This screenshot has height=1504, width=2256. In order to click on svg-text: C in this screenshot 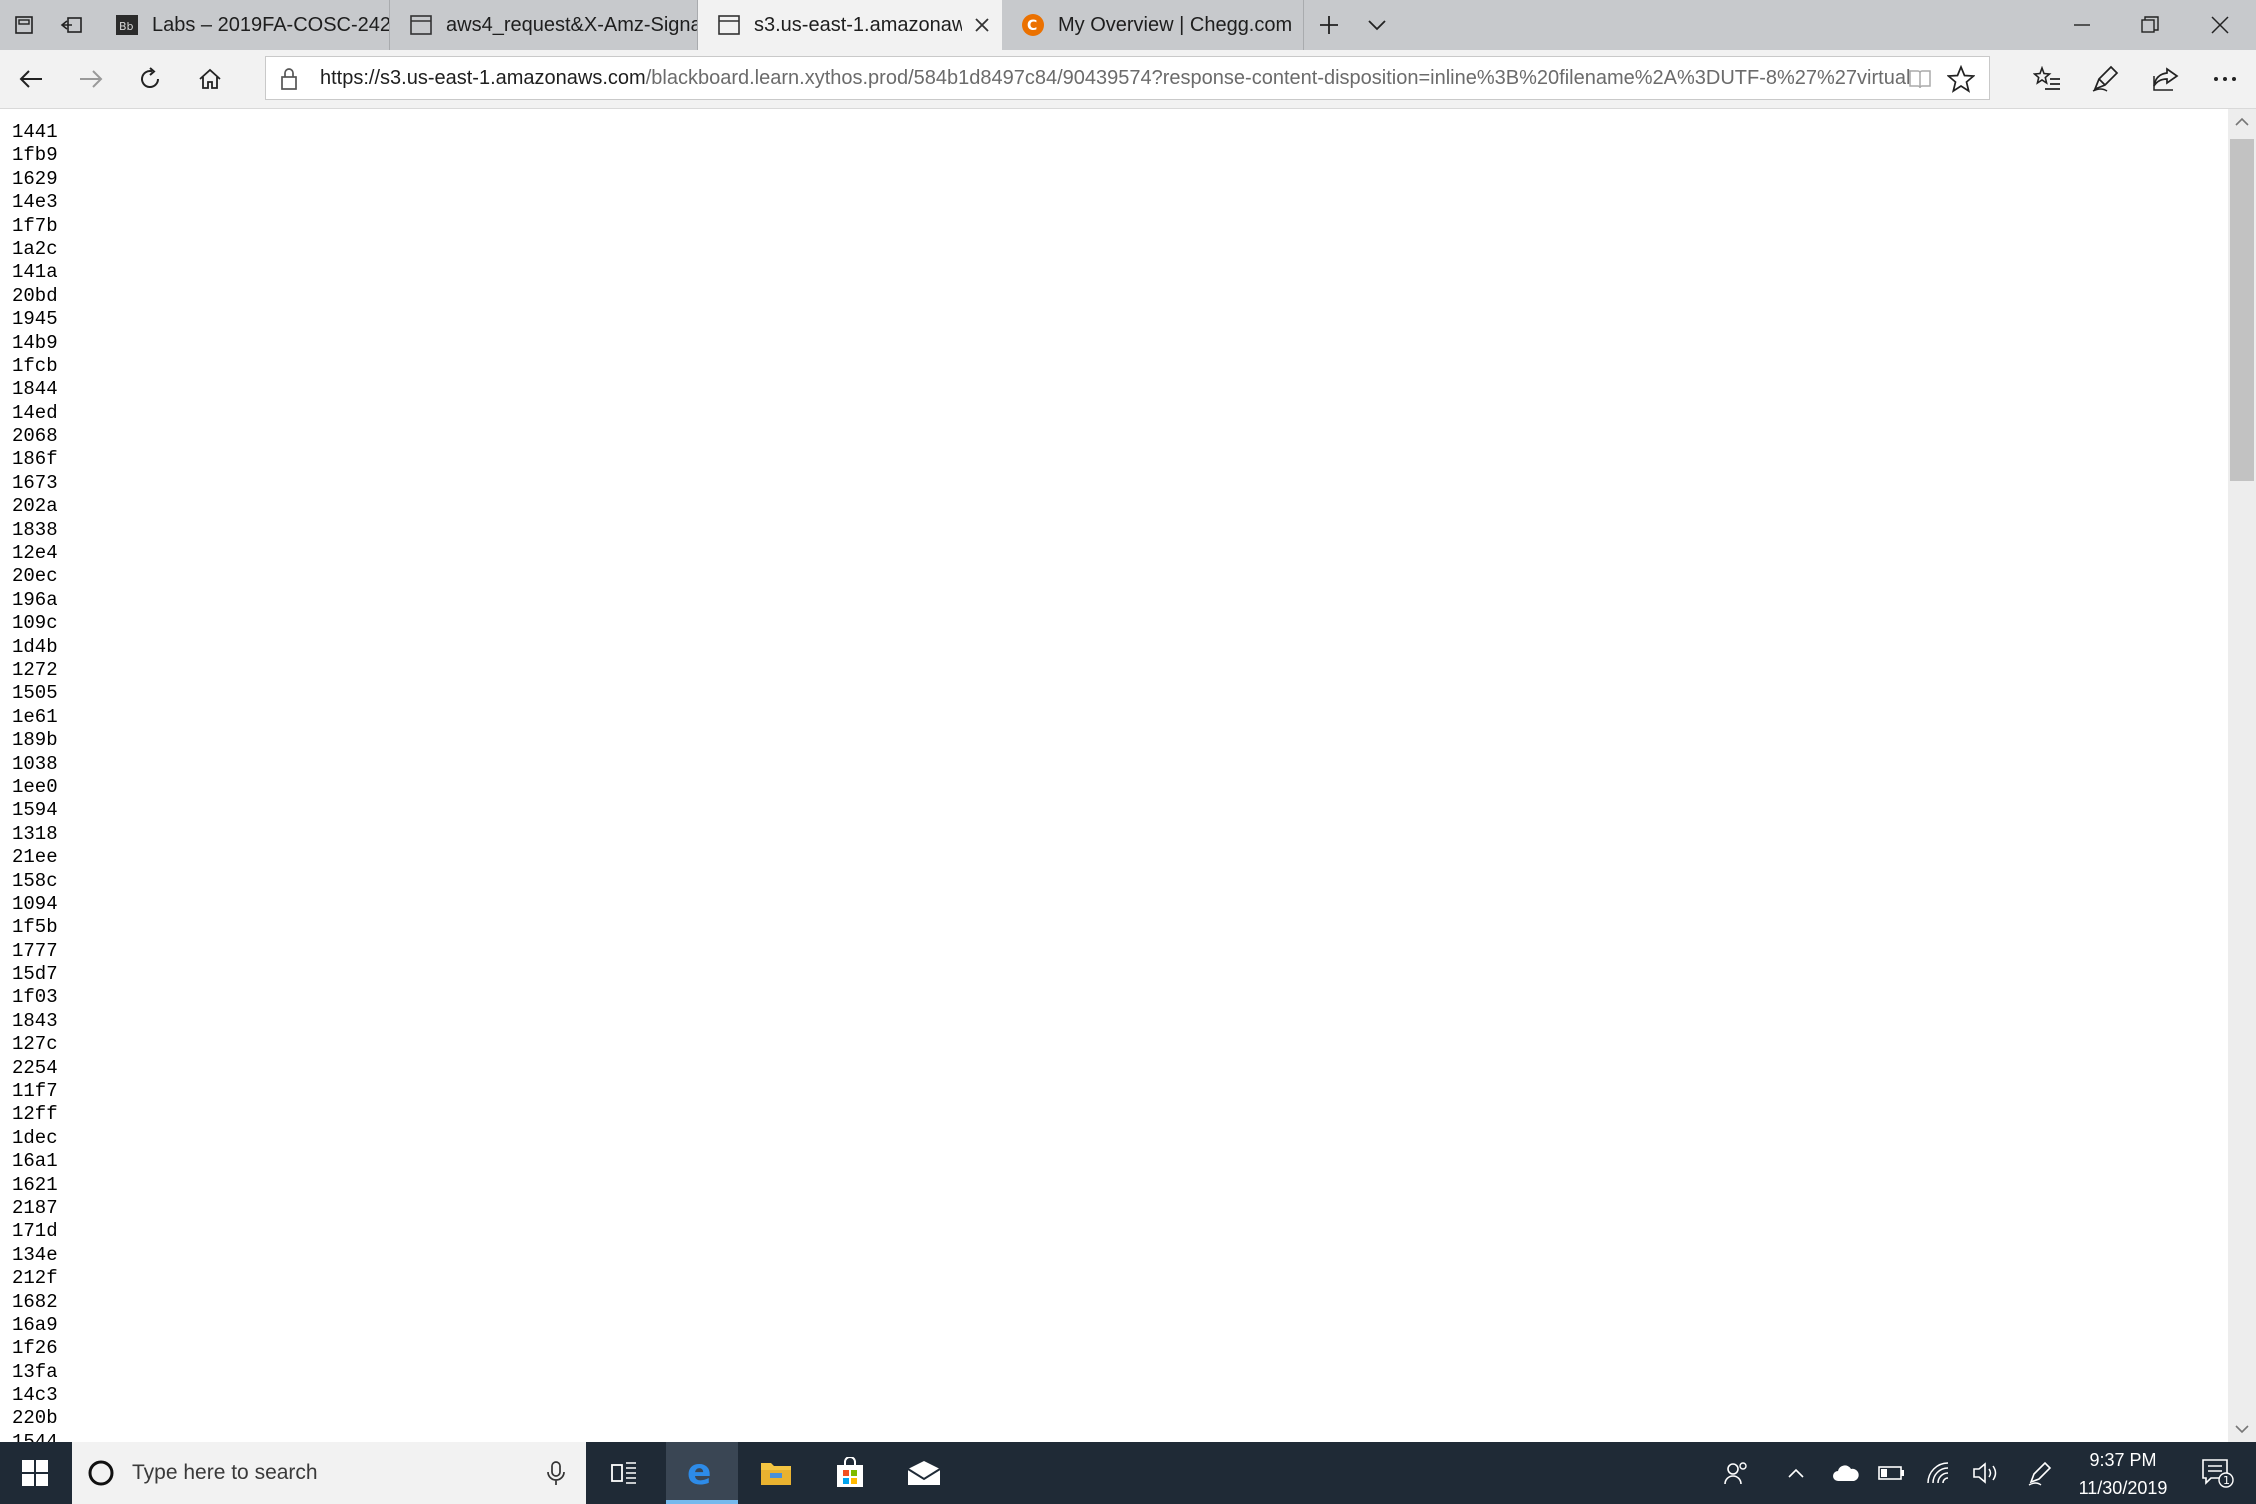, I will do `click(1032, 26)`.